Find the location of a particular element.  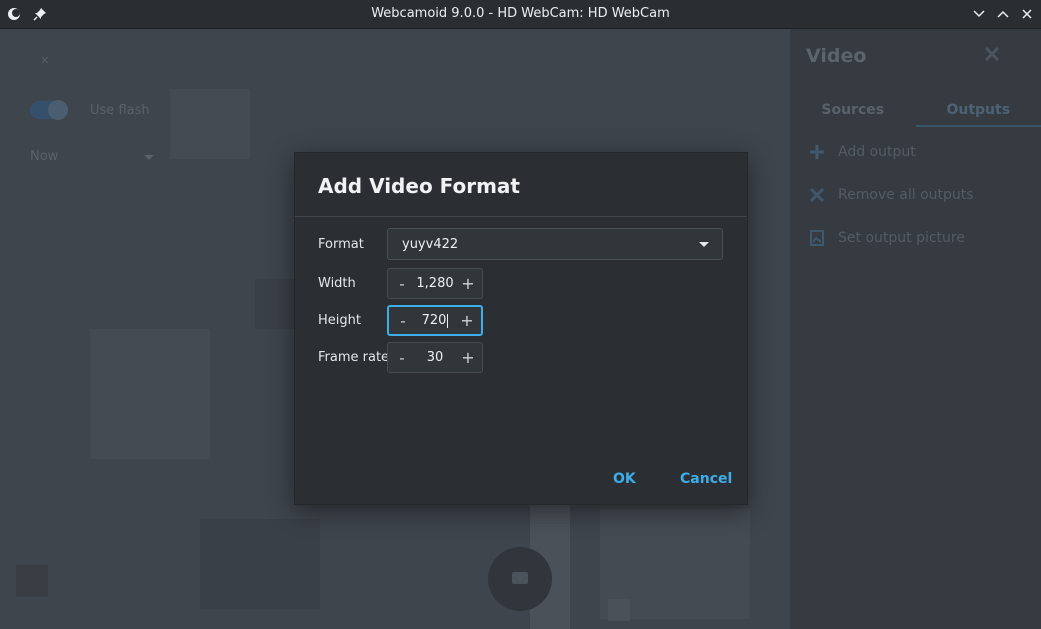

capture-button is located at coordinates (520, 579).